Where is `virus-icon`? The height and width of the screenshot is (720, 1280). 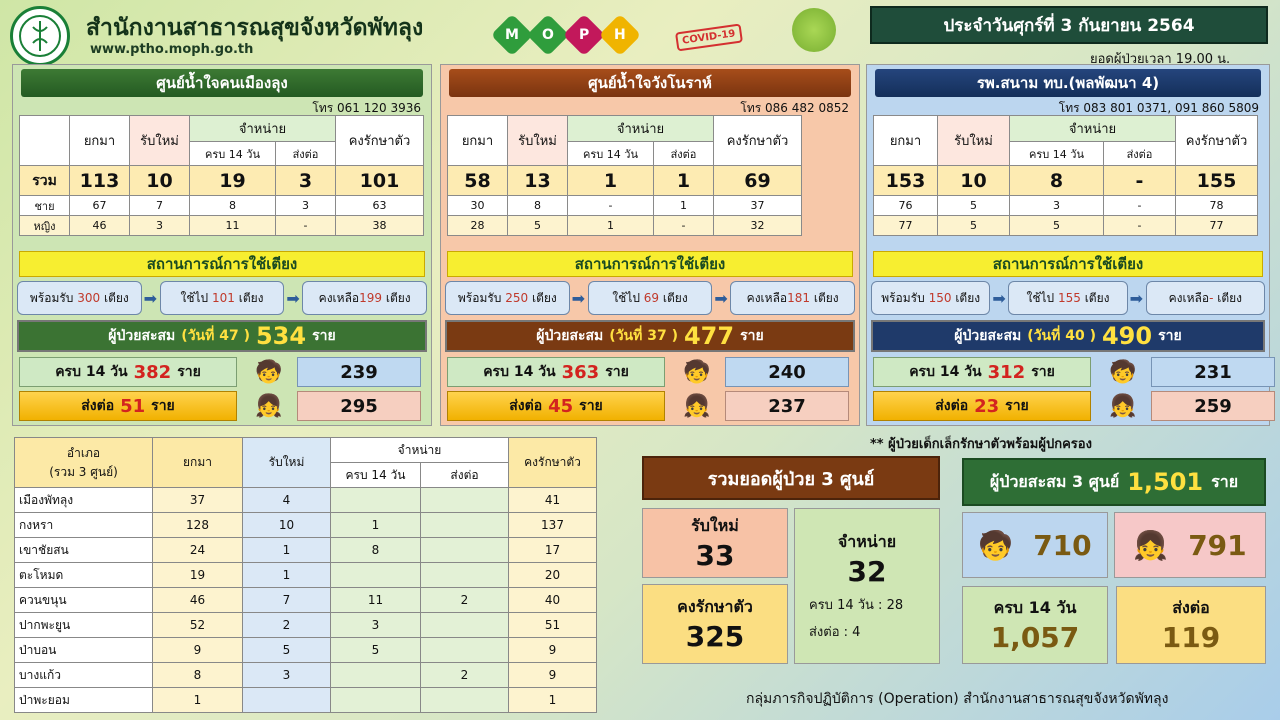 virus-icon is located at coordinates (814, 30).